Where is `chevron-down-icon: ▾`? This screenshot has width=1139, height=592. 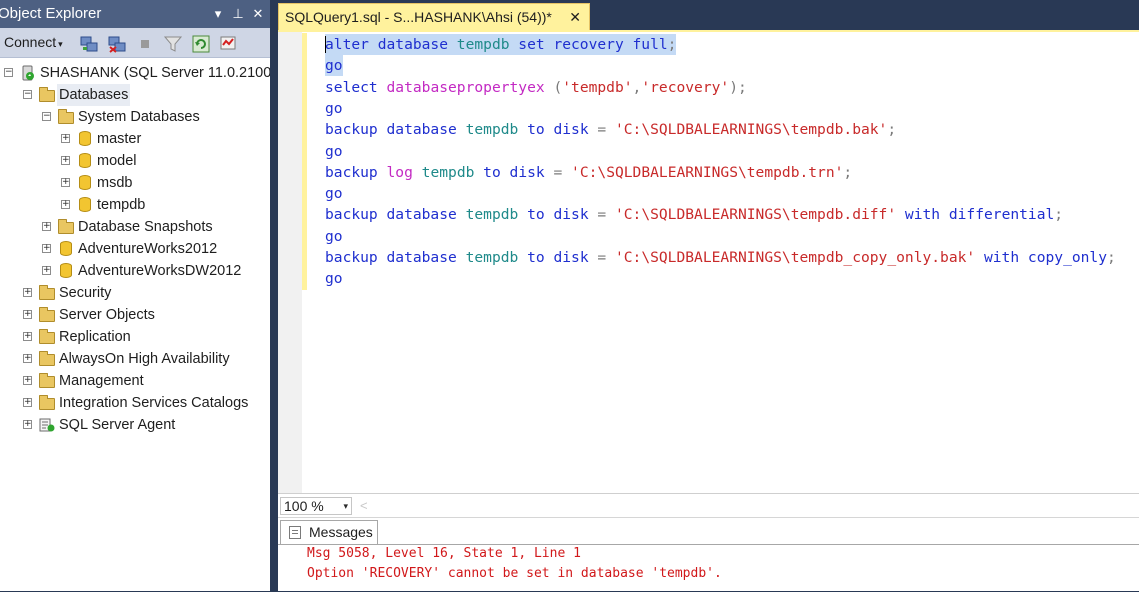 chevron-down-icon: ▾ is located at coordinates (345, 506).